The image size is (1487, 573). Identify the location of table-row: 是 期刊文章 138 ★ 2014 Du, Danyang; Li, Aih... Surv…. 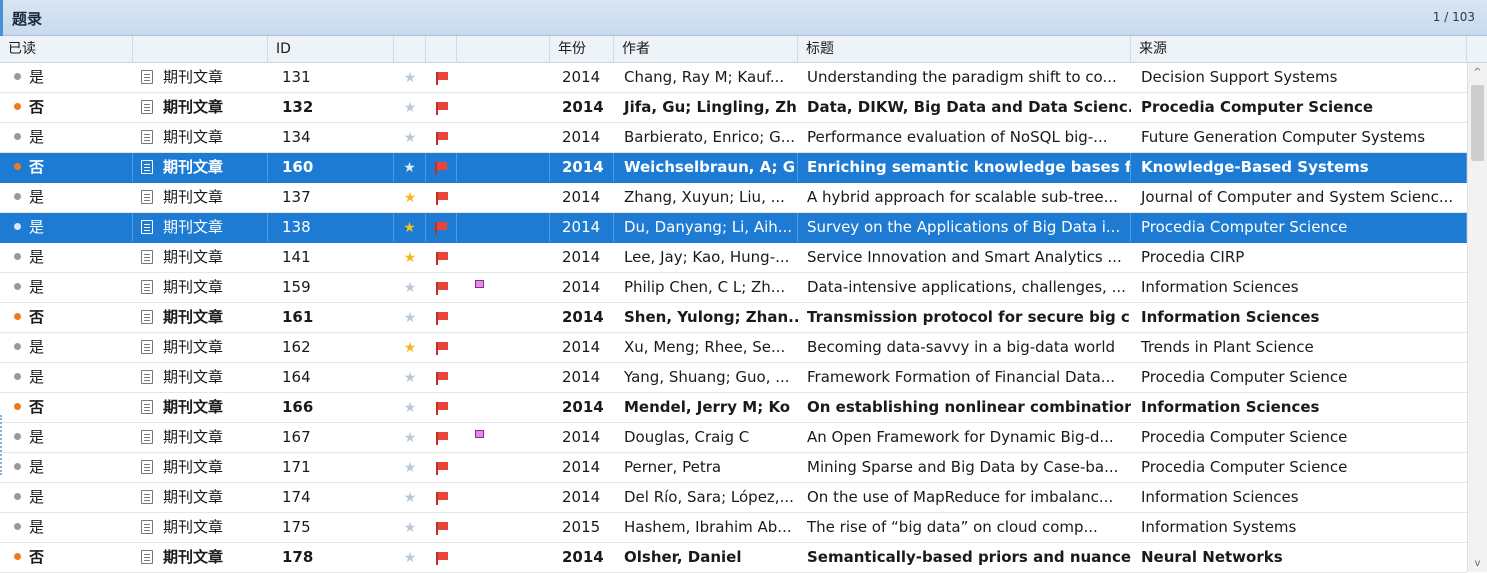
(733, 228).